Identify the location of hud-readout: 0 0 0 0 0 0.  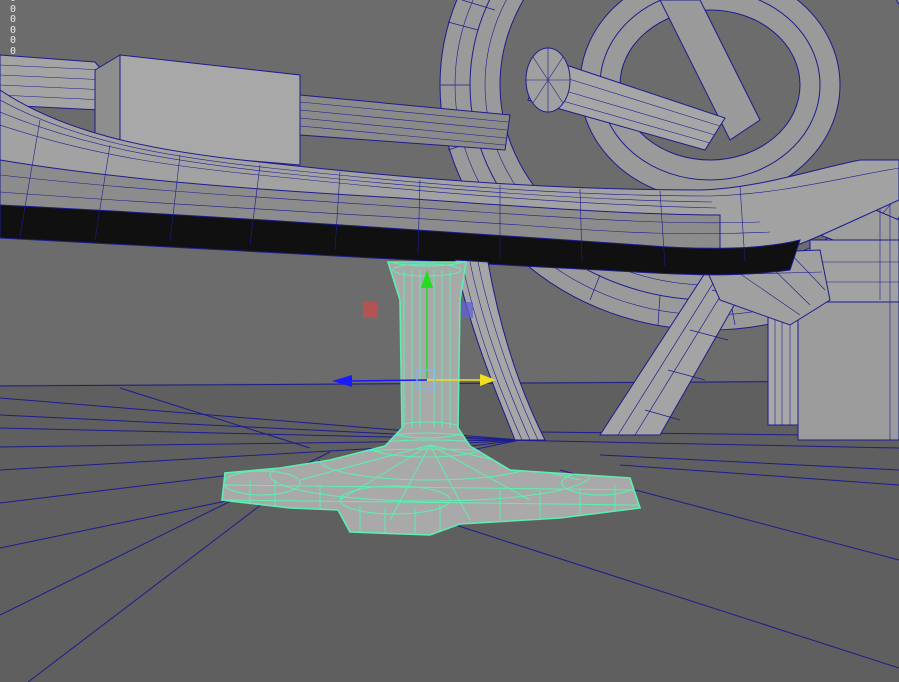
(13, 28).